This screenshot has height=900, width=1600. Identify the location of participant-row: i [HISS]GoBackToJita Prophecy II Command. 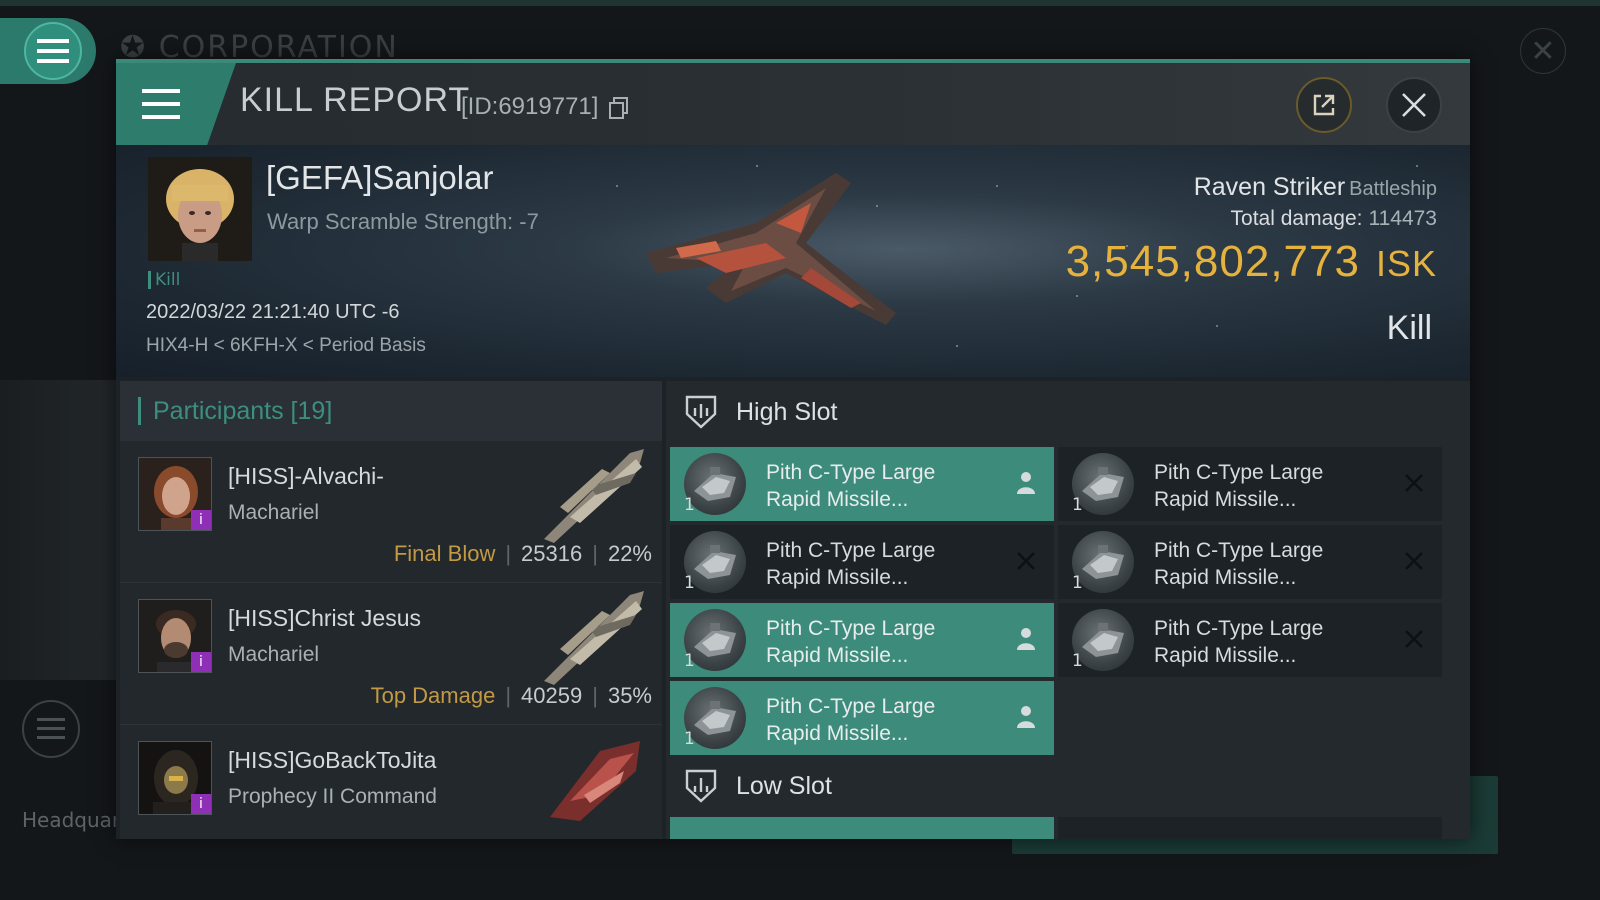
(391, 782).